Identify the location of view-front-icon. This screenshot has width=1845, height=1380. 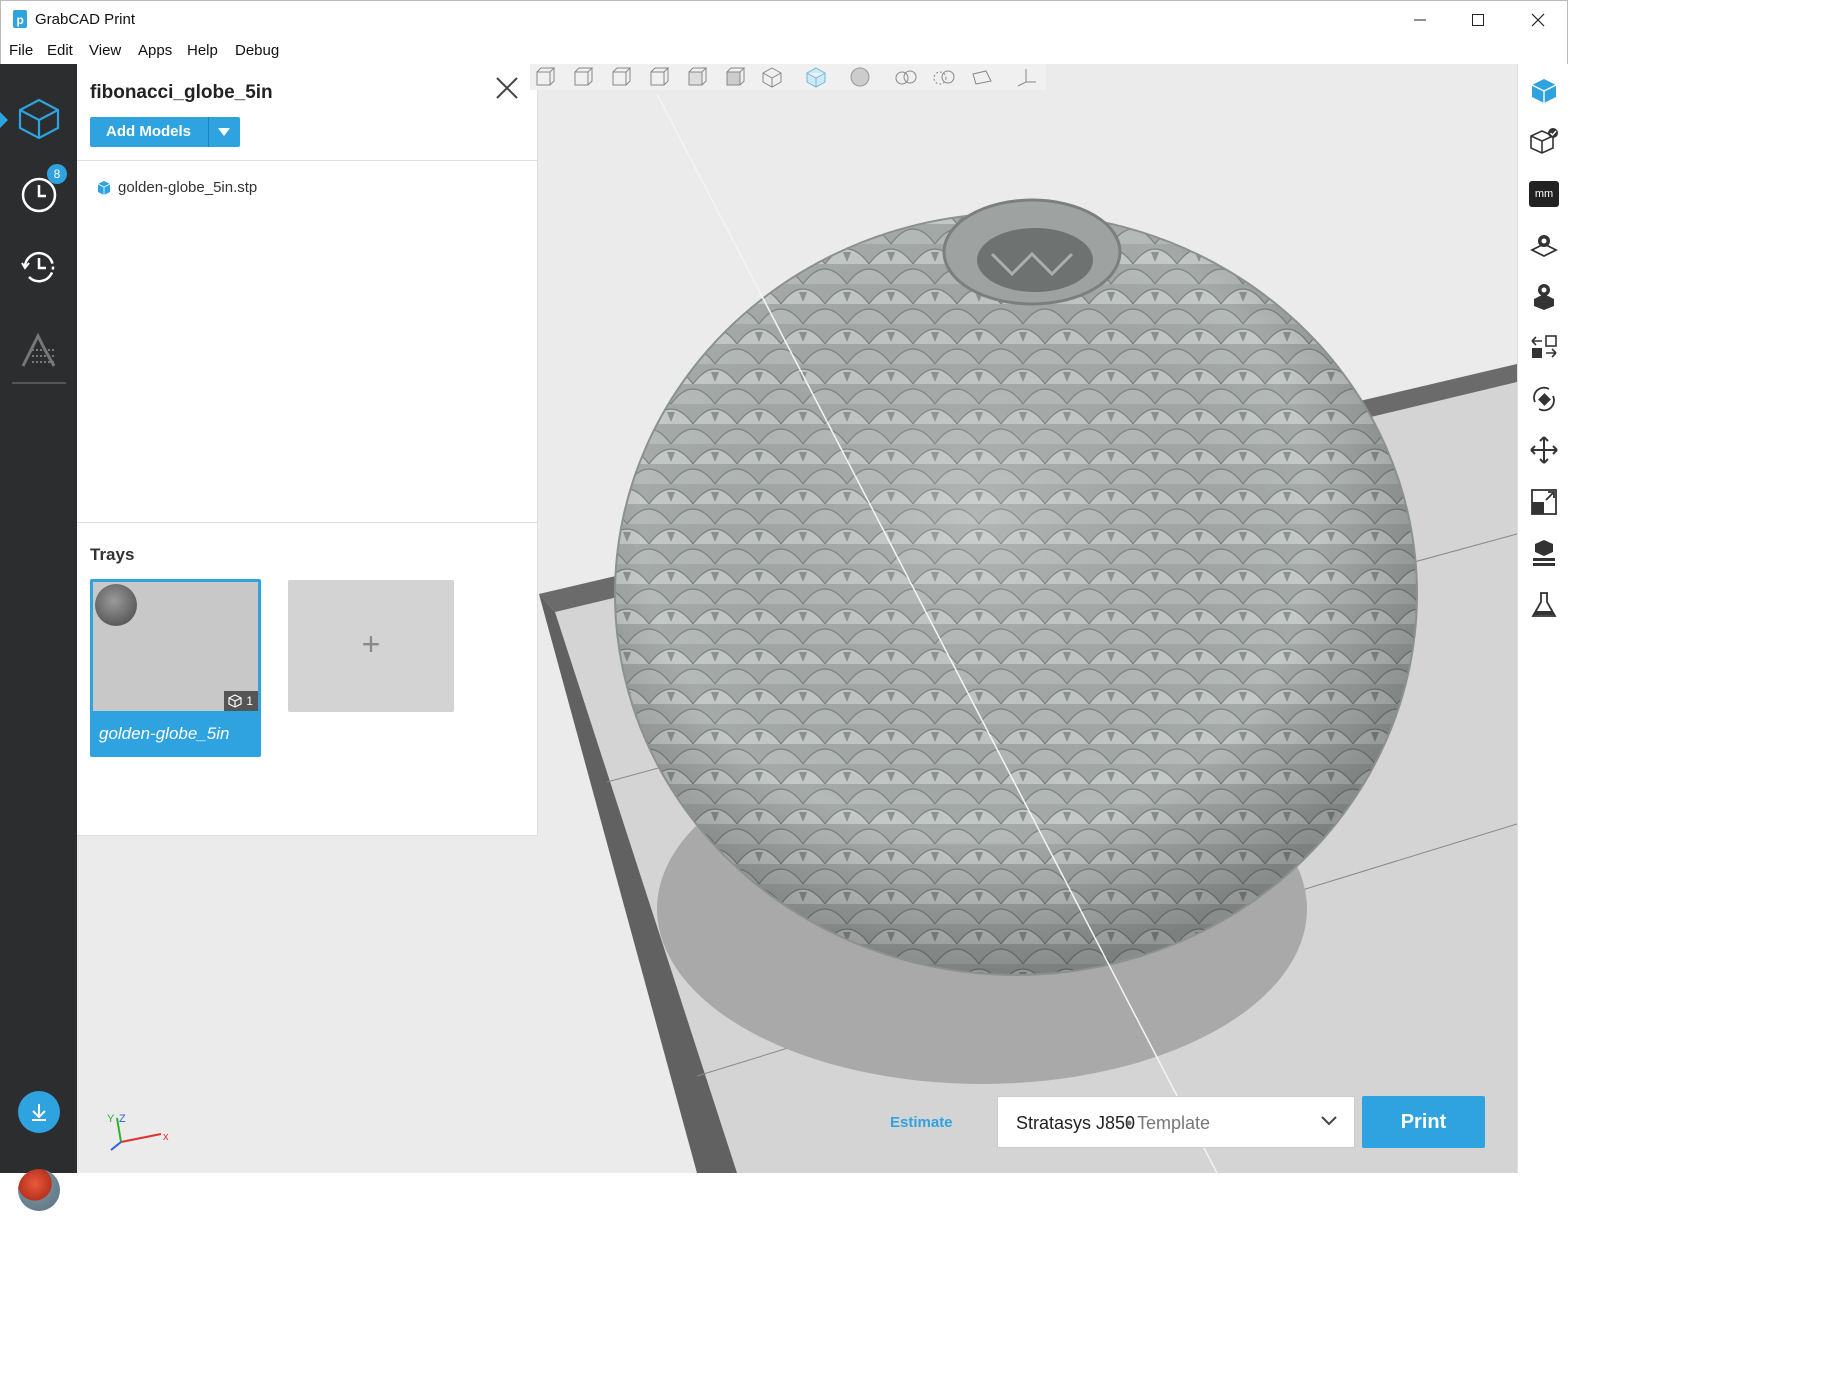
(544, 77).